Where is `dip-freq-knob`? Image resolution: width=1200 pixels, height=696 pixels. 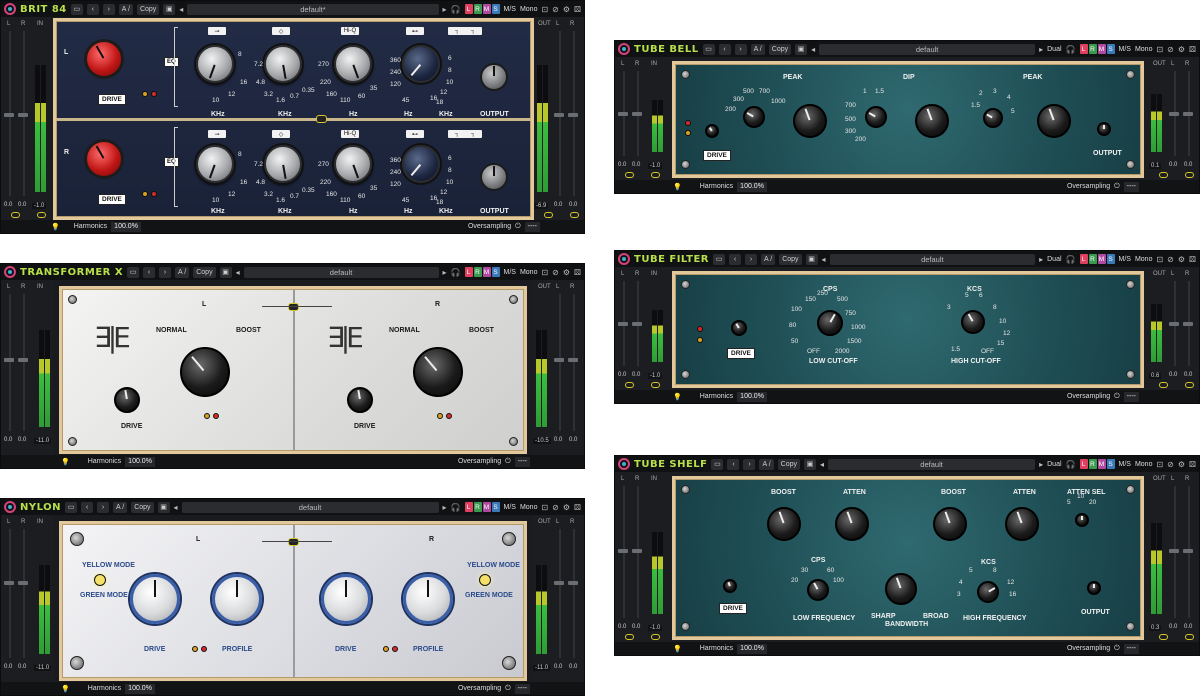 dip-freq-knob is located at coordinates (876, 117).